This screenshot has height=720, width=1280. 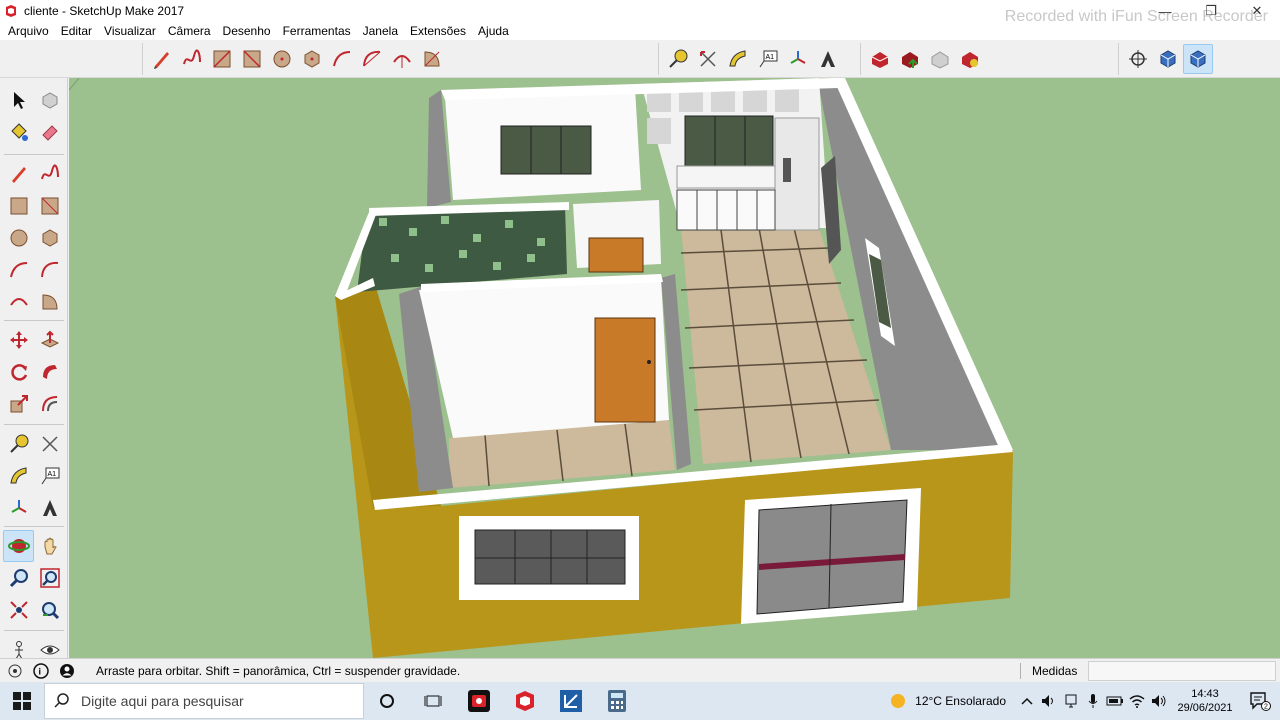 I want to click on circle-tool-button, so click(x=282, y=59).